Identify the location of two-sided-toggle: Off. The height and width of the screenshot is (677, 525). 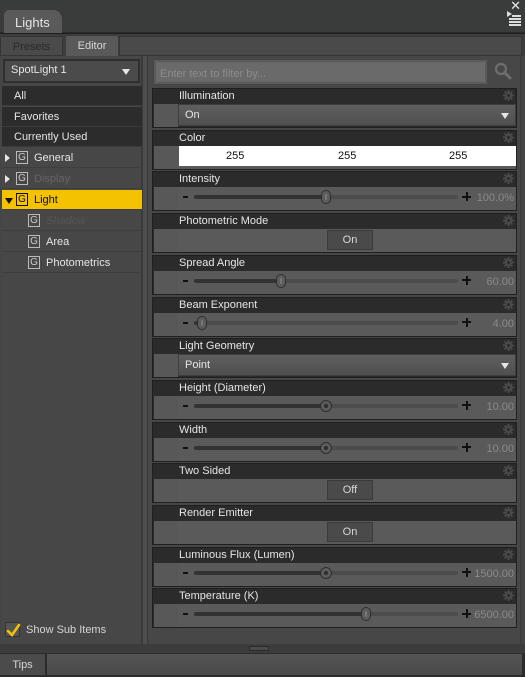
(350, 490).